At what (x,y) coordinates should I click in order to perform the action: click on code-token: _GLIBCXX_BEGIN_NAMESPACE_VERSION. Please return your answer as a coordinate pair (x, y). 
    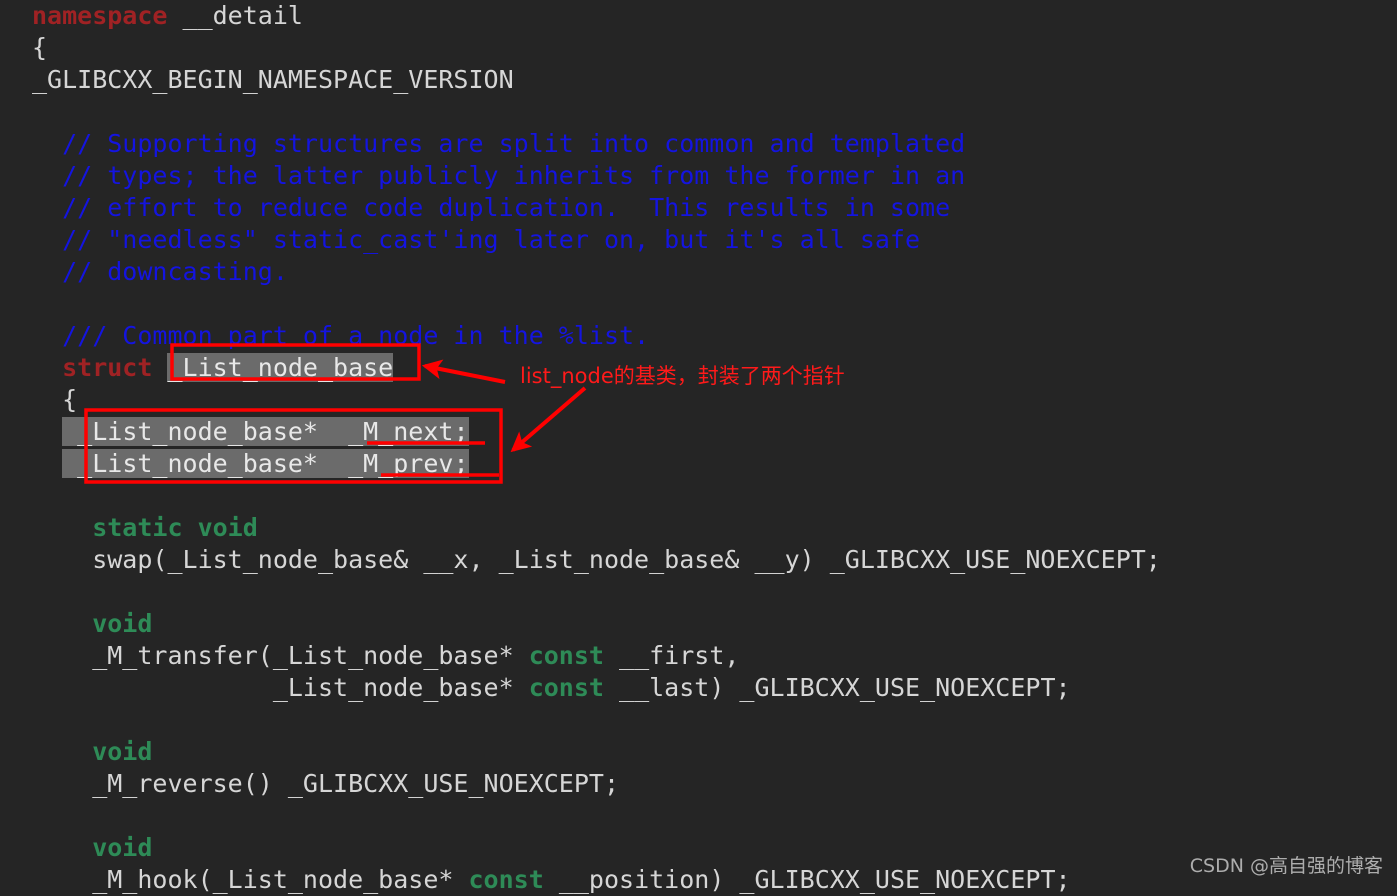
    Looking at the image, I should click on (273, 79).